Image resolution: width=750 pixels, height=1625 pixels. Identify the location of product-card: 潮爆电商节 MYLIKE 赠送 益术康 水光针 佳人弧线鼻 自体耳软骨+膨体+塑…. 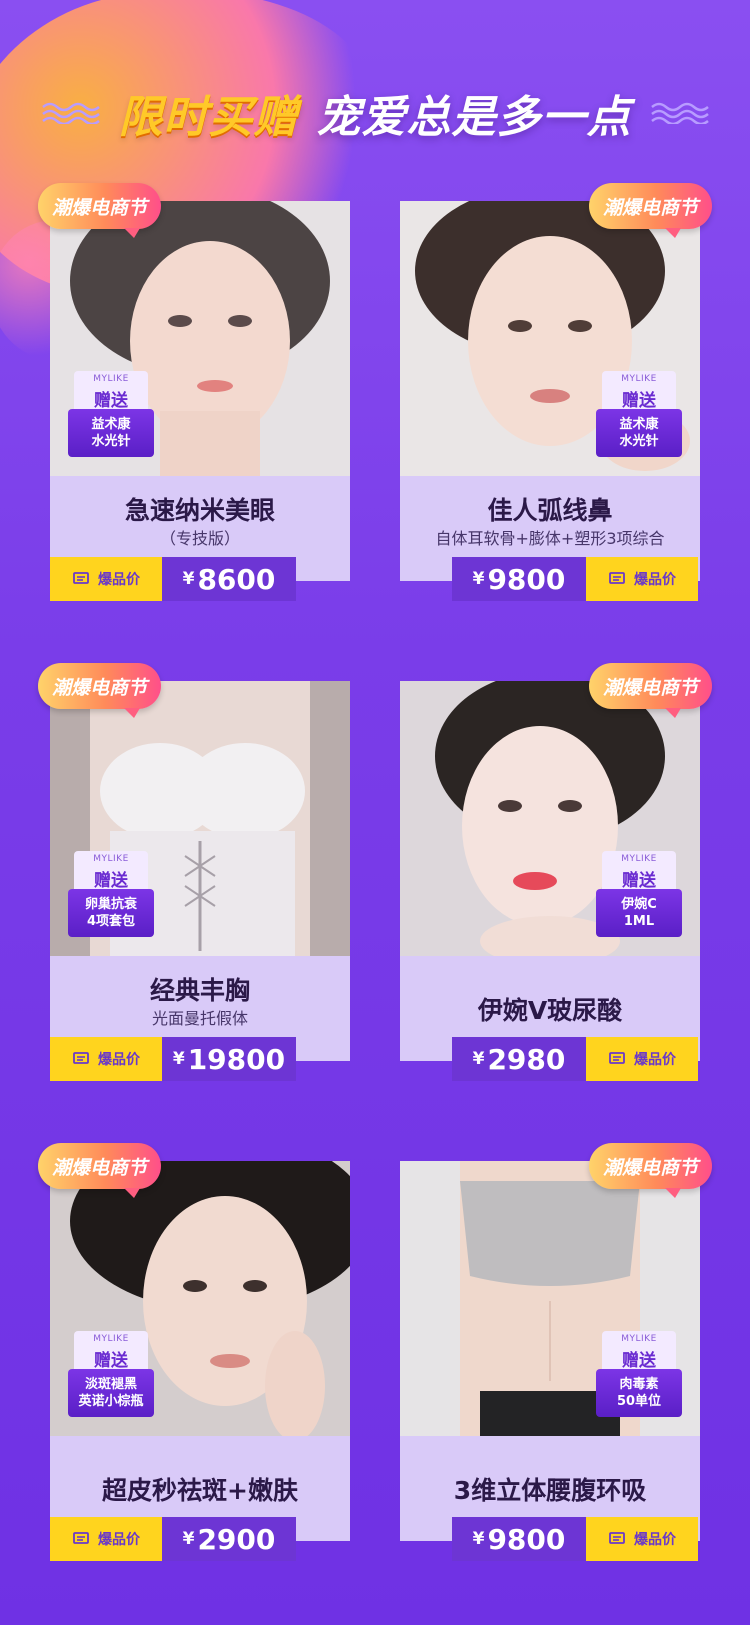
(556, 392).